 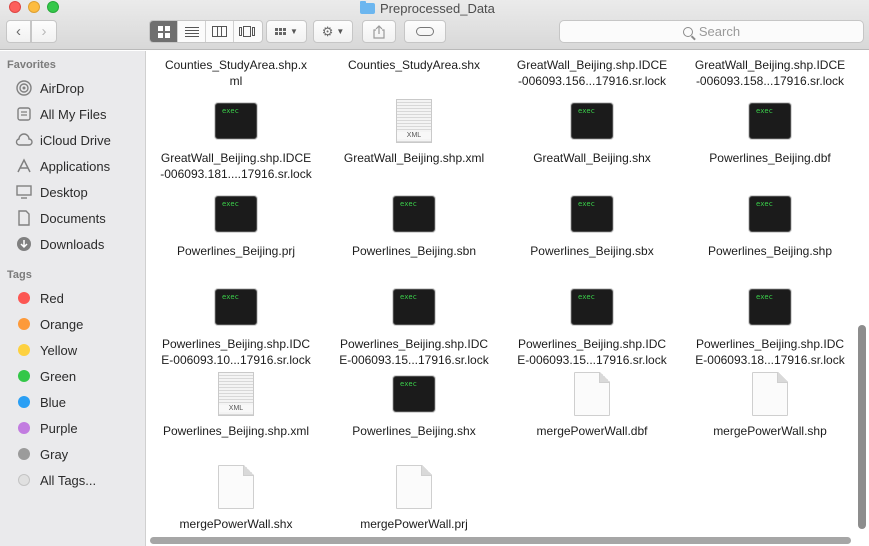 What do you see at coordinates (58, 376) in the screenshot?
I see `sidebar-item-label: Green` at bounding box center [58, 376].